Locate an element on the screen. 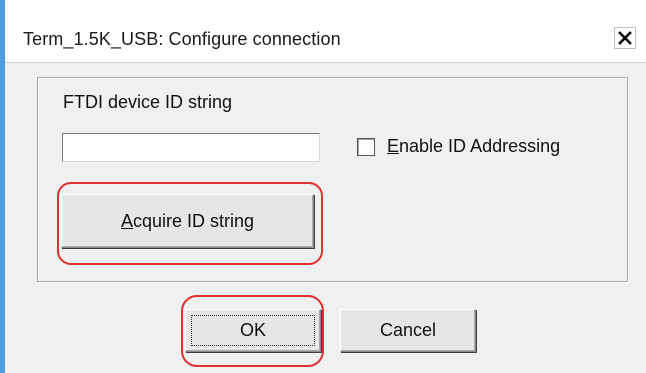 This screenshot has height=373, width=646. acquire-id-string-button: Acquire ID string is located at coordinates (187, 221).